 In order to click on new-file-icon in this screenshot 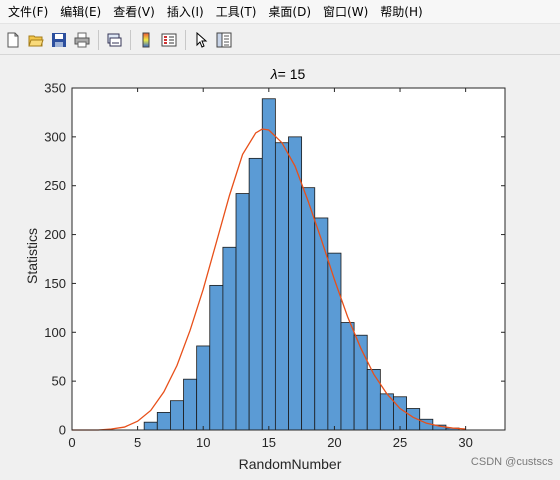, I will do `click(13, 39)`.